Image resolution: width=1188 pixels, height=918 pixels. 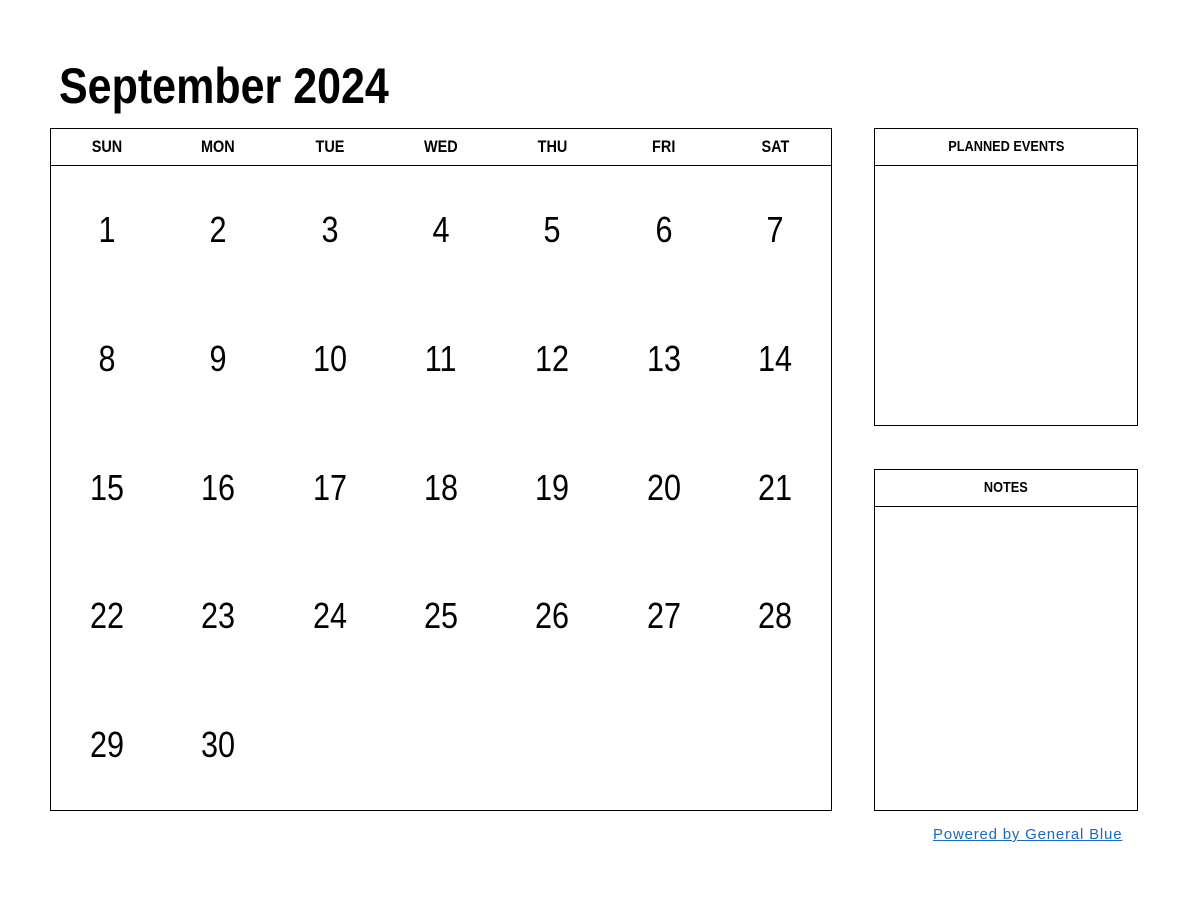 I want to click on powered-by-link: Powered by General Blue, so click(x=1027, y=834).